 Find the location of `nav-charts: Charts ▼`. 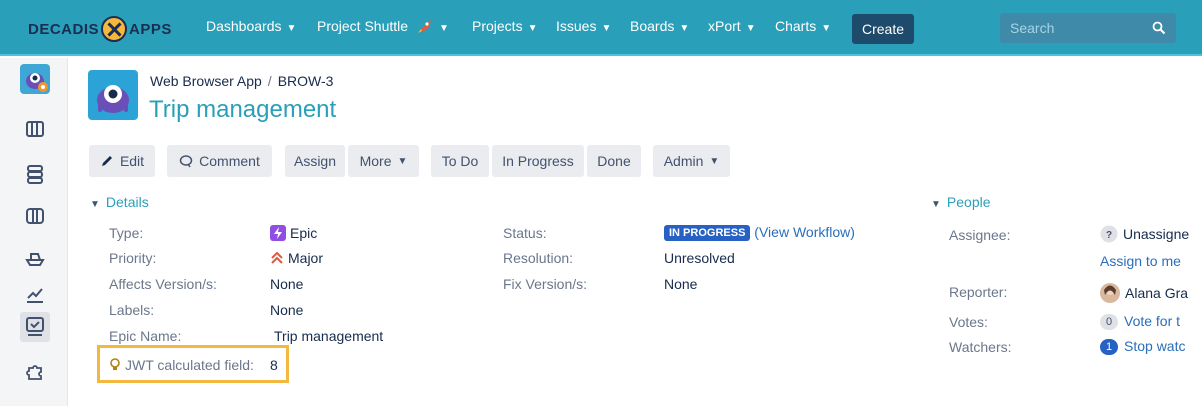

nav-charts: Charts ▼ is located at coordinates (803, 26).